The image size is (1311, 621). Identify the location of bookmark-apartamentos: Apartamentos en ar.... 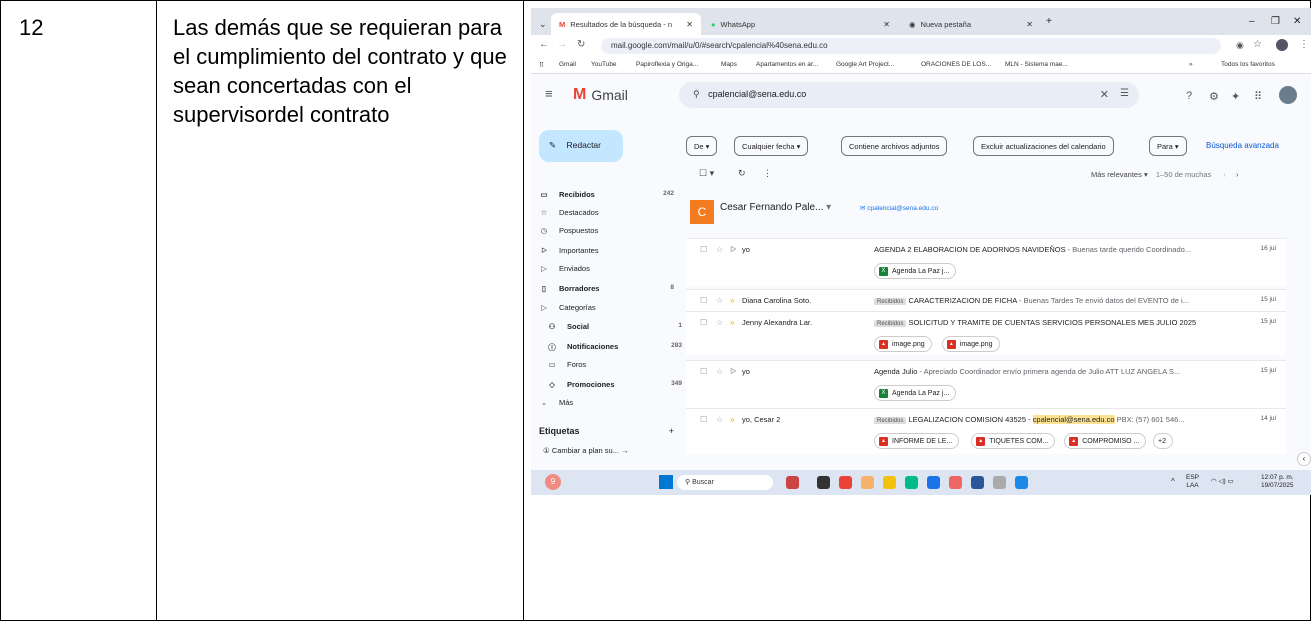
(787, 64).